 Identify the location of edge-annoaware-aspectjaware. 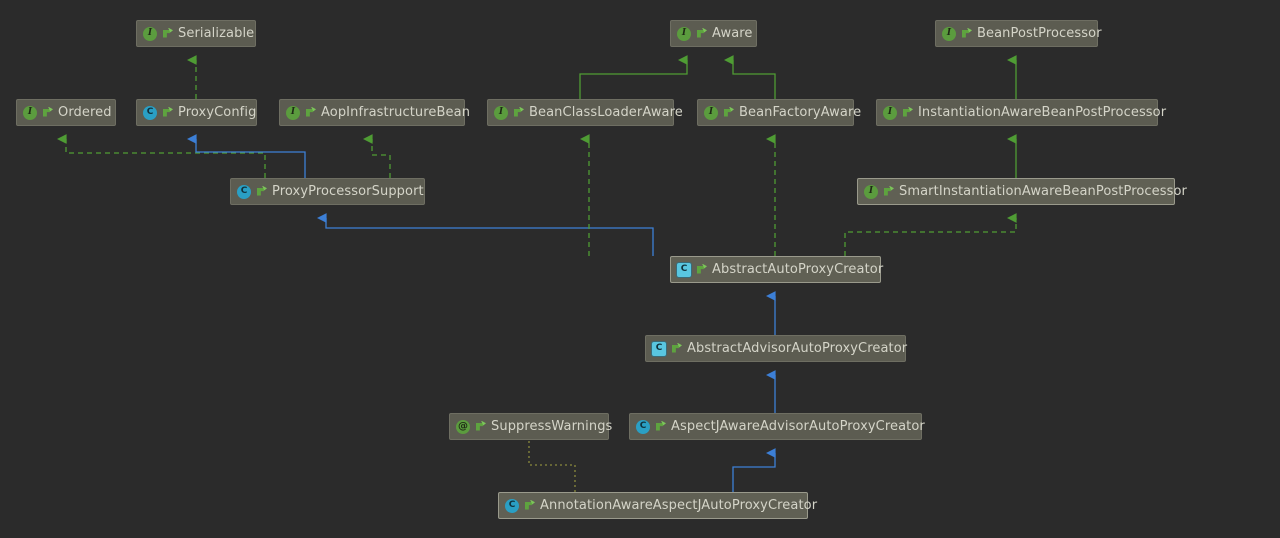
(754, 470).